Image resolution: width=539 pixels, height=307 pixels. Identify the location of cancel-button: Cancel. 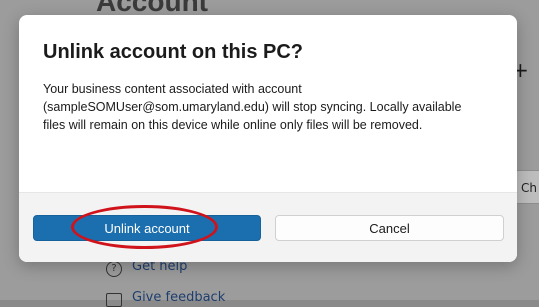
(389, 228).